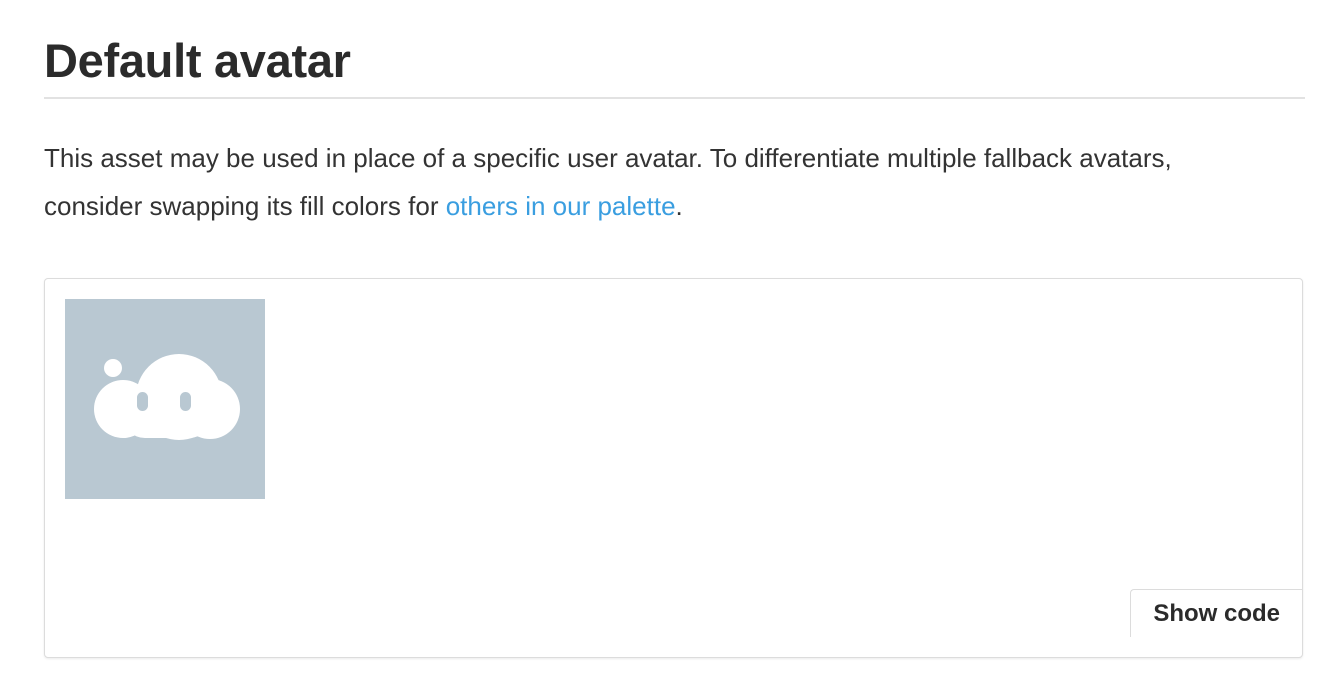 Image resolution: width=1340 pixels, height=700 pixels. I want to click on default-avatar, so click(165, 399).